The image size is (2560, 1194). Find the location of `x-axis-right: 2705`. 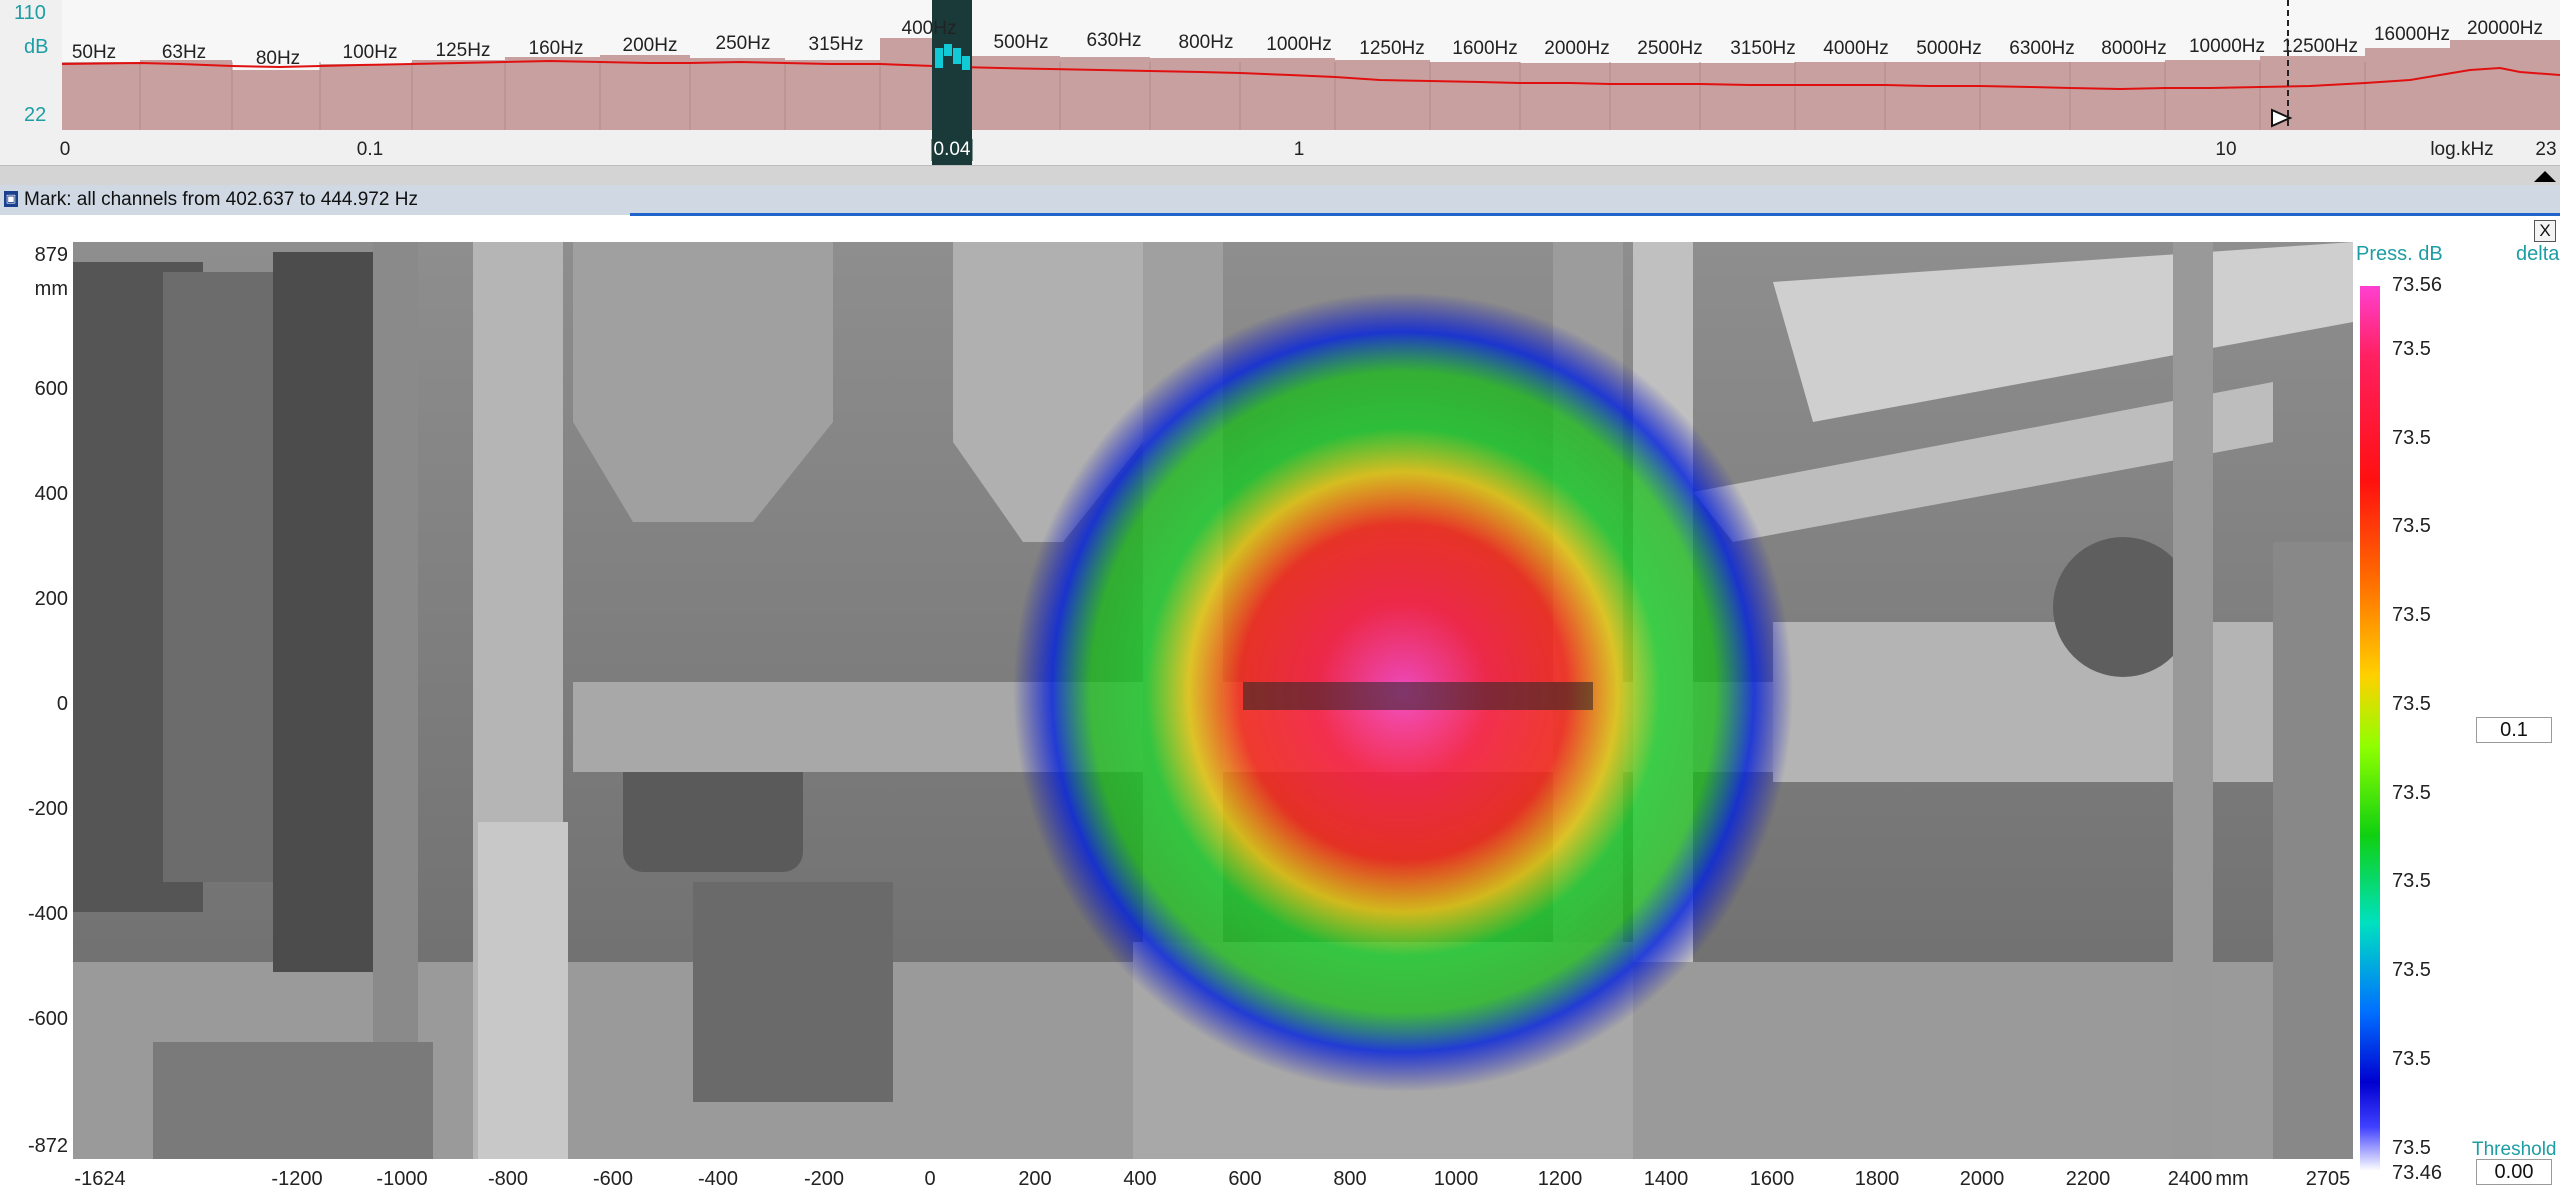

x-axis-right: 2705 is located at coordinates (2328, 1179).